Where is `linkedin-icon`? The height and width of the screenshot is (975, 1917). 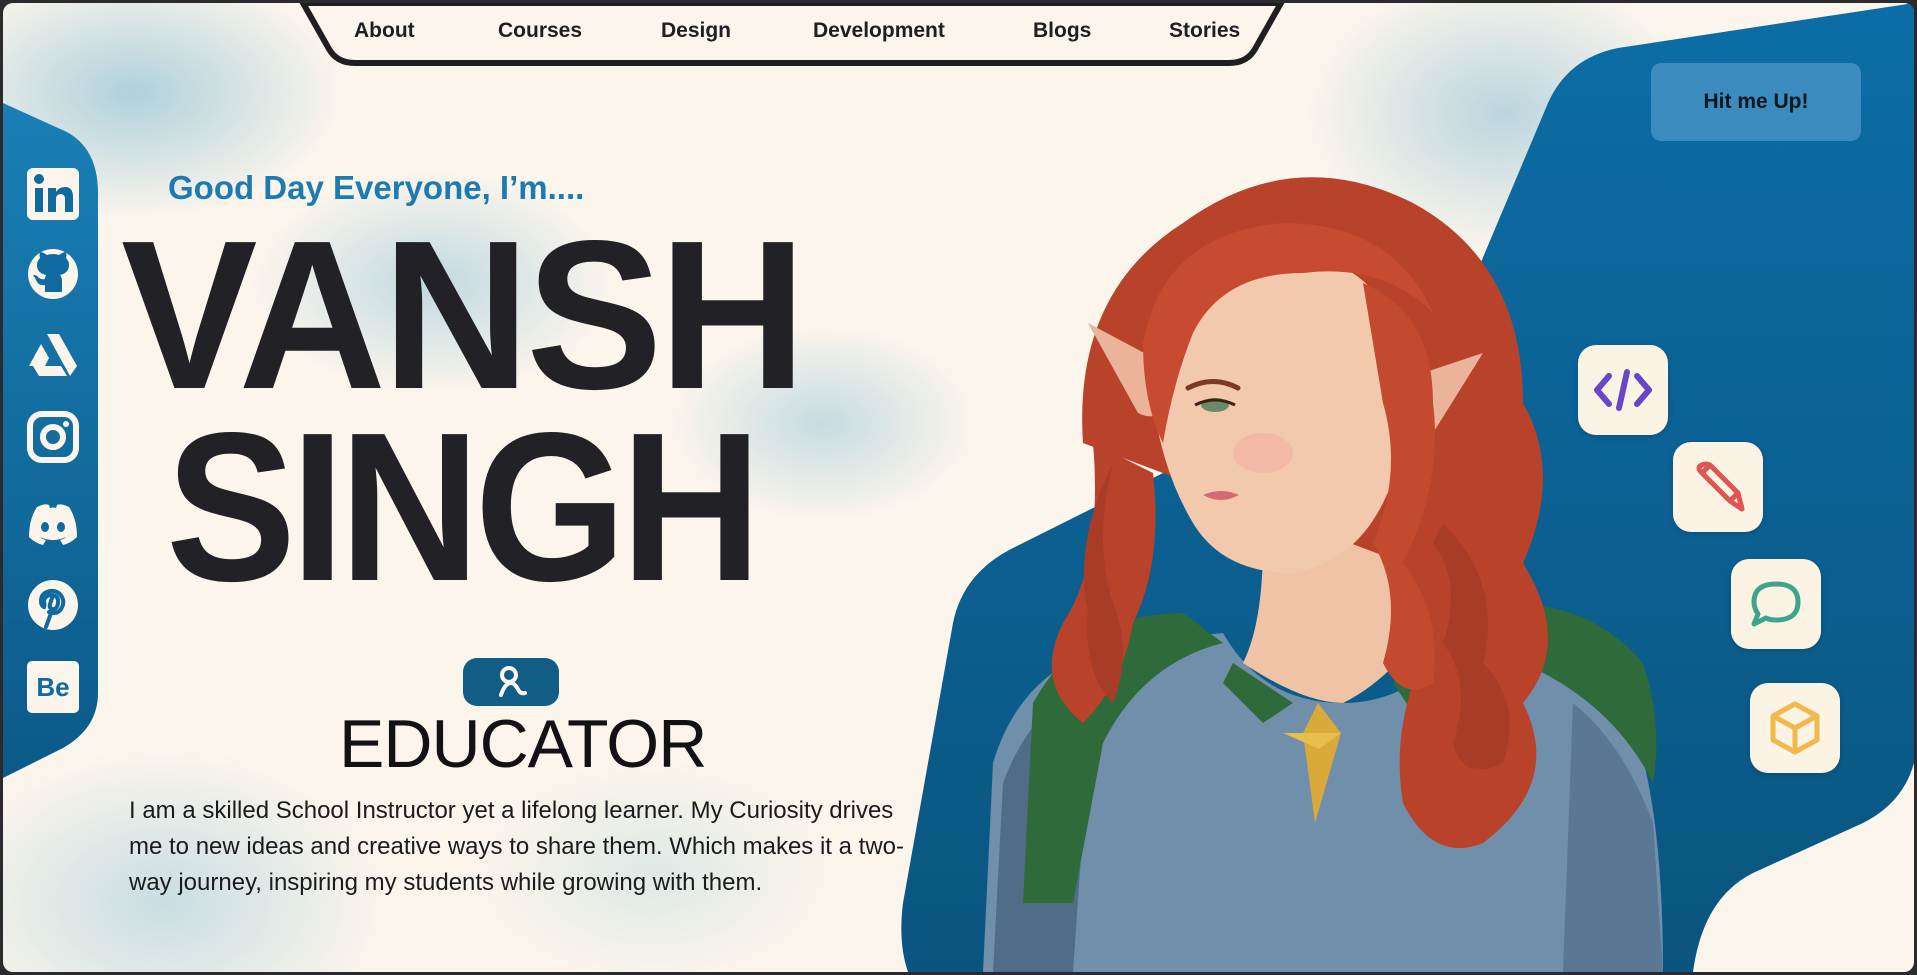
linkedin-icon is located at coordinates (53, 194).